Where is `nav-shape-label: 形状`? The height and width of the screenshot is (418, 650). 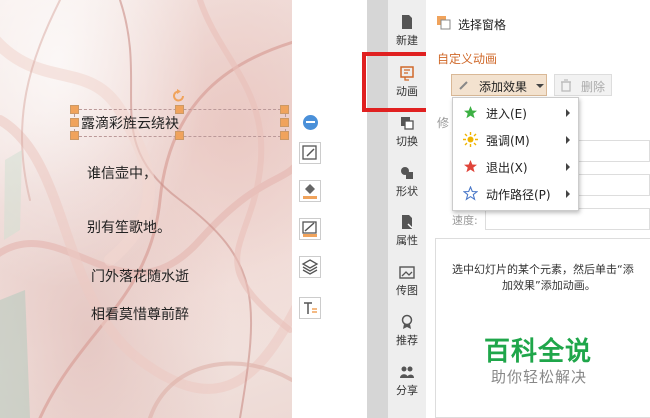
nav-shape-label: 形状 is located at coordinates (407, 191).